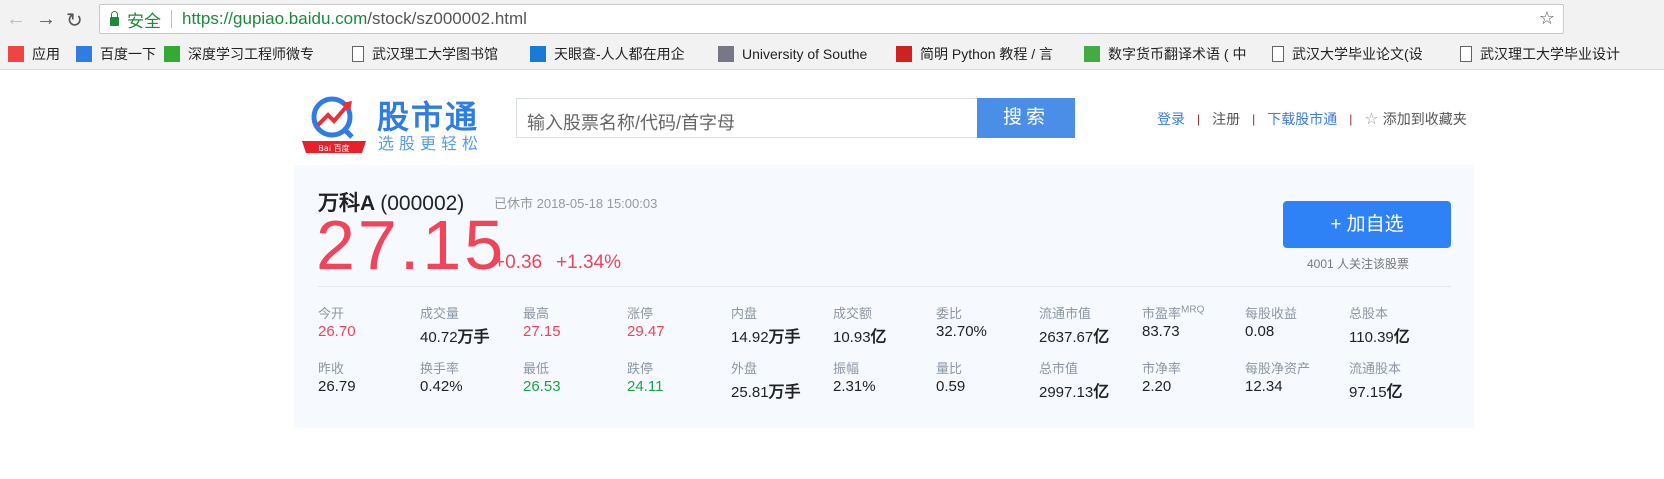 This screenshot has height=479, width=1664. Describe the element at coordinates (74, 20) in the screenshot. I see `reload-icon: ↻` at that location.